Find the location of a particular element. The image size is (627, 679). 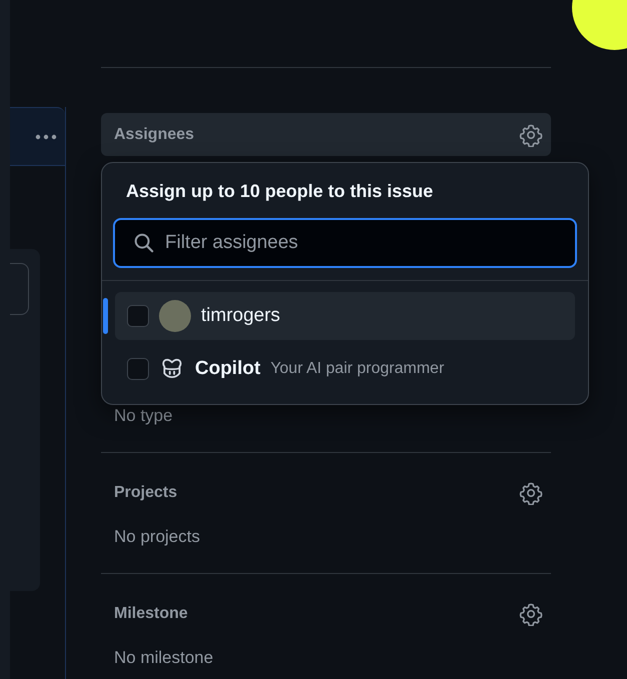

popover-title: Assign up to 10 people to this issue is located at coordinates (279, 191).